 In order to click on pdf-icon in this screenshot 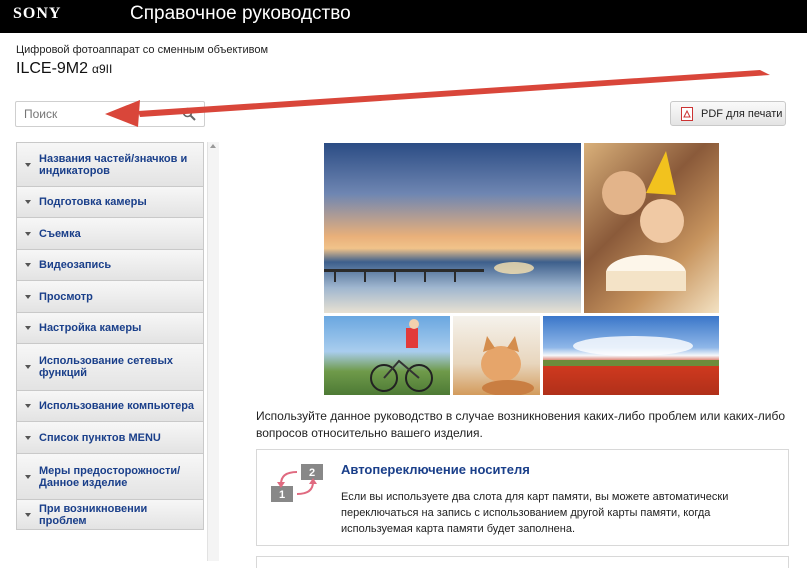, I will do `click(687, 114)`.